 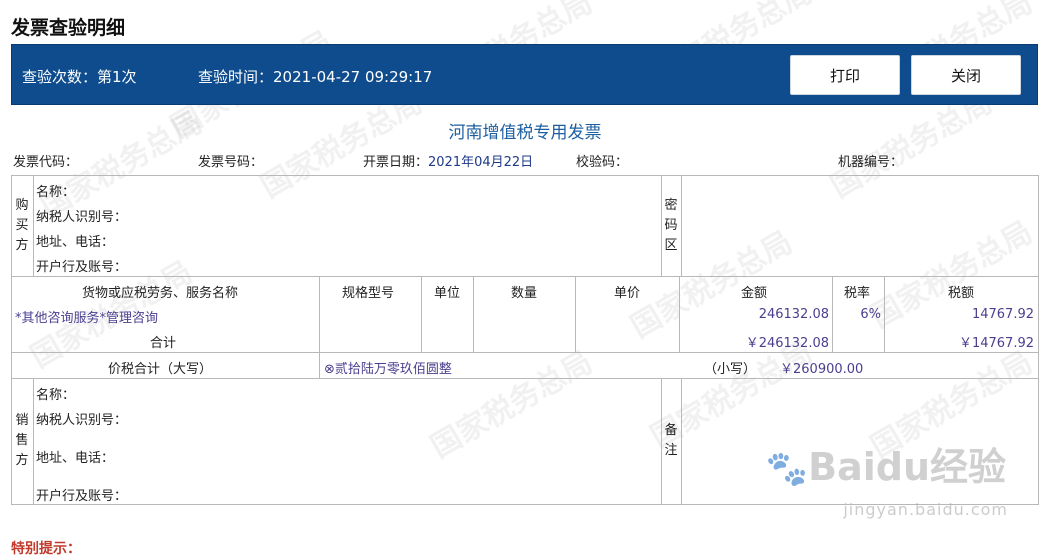 I want to click on invoice-title: 河南增值税专用发票, so click(x=525, y=133).